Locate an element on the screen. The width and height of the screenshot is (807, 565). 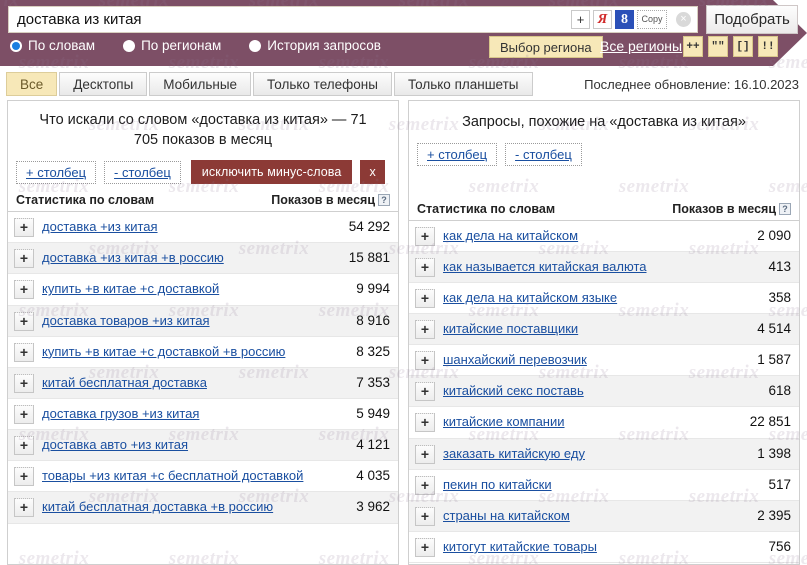
radio-by-regions: По регионам is located at coordinates (172, 45).